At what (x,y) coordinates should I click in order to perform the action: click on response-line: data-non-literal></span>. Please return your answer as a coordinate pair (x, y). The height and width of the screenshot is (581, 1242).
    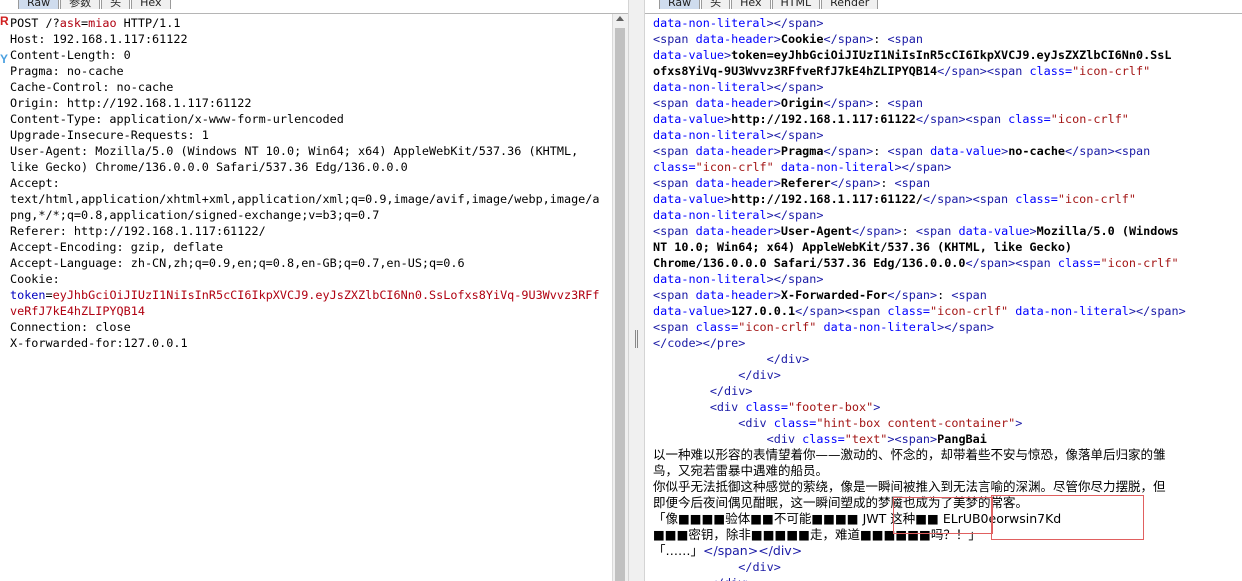
    Looking at the image, I should click on (945, 135).